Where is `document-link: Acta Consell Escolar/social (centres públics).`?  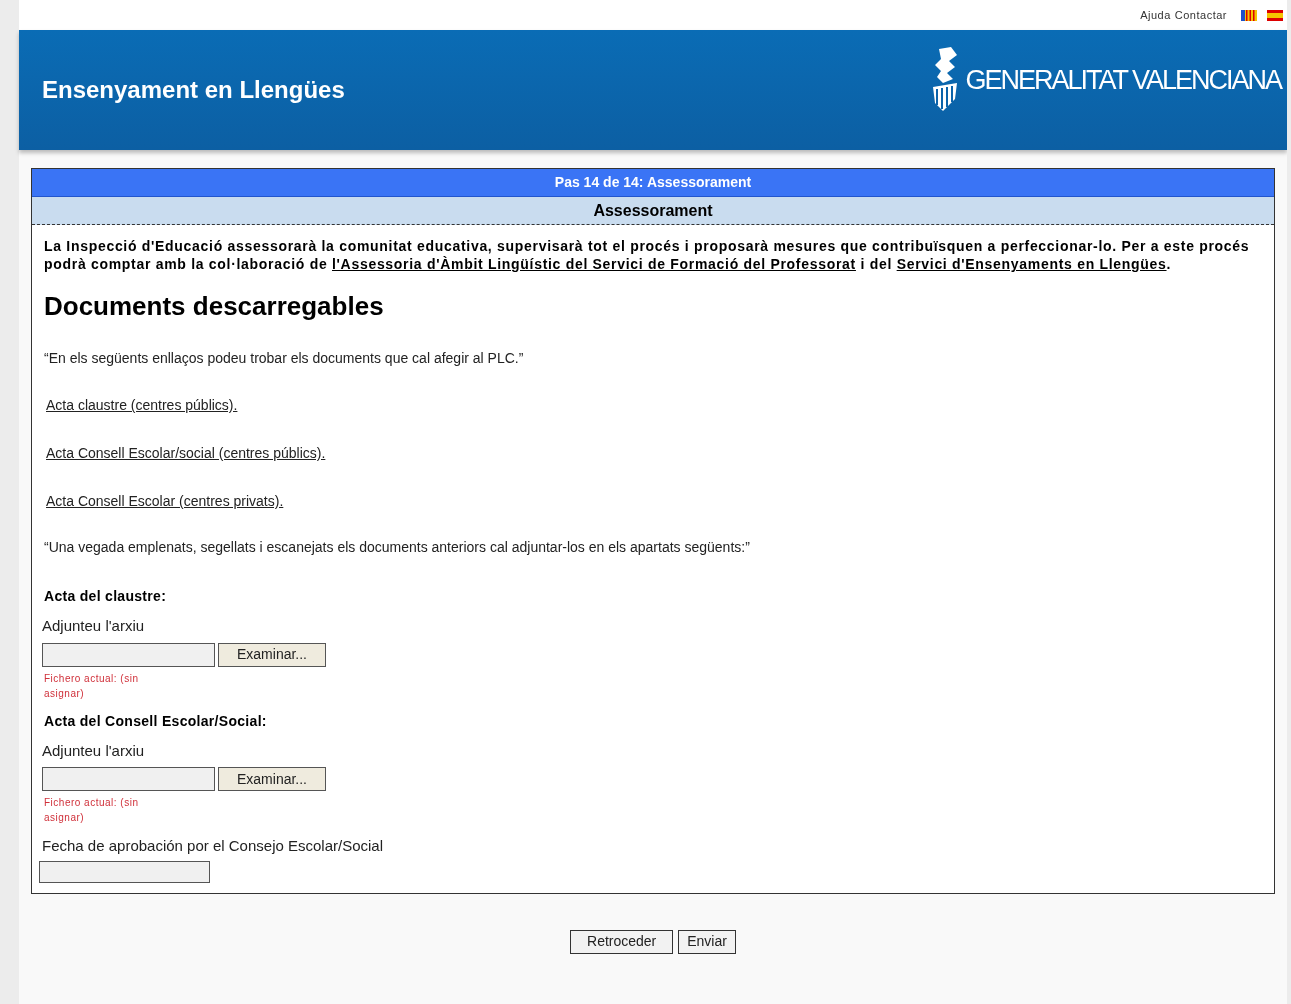 document-link: Acta Consell Escolar/social (centres públics). is located at coordinates (186, 453).